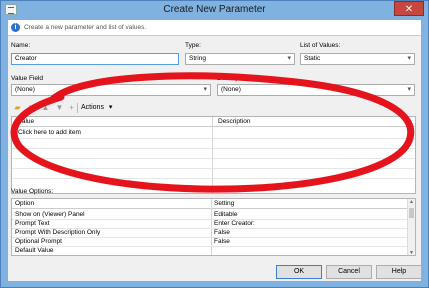  I want to click on ok-button: OK, so click(299, 272).